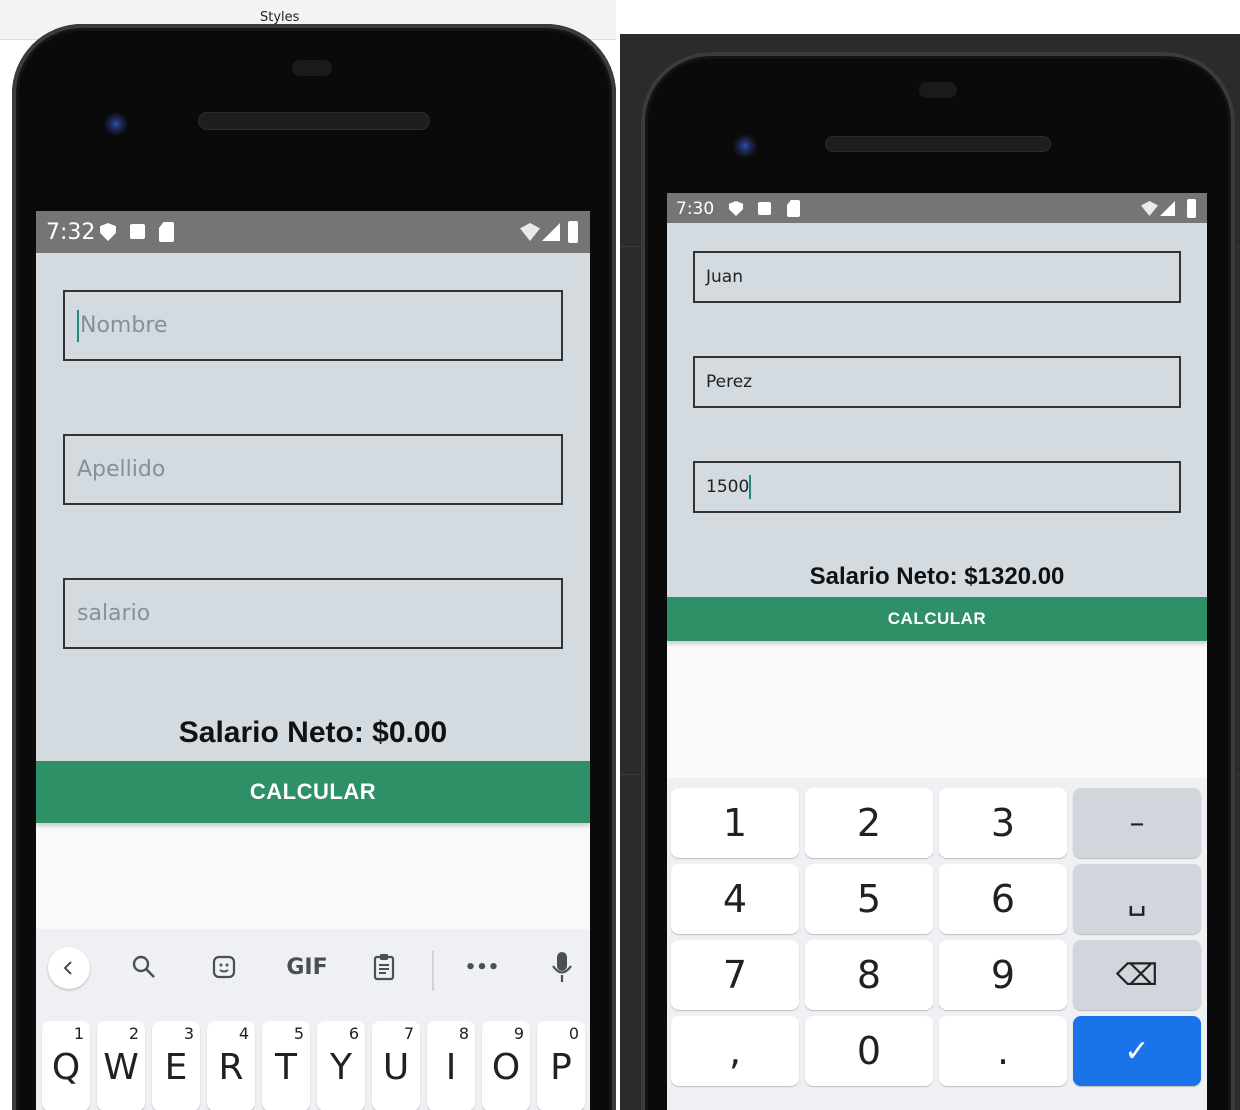 The height and width of the screenshot is (1110, 1240). What do you see at coordinates (735, 1051) in the screenshot?
I see `key-comma: ,` at bounding box center [735, 1051].